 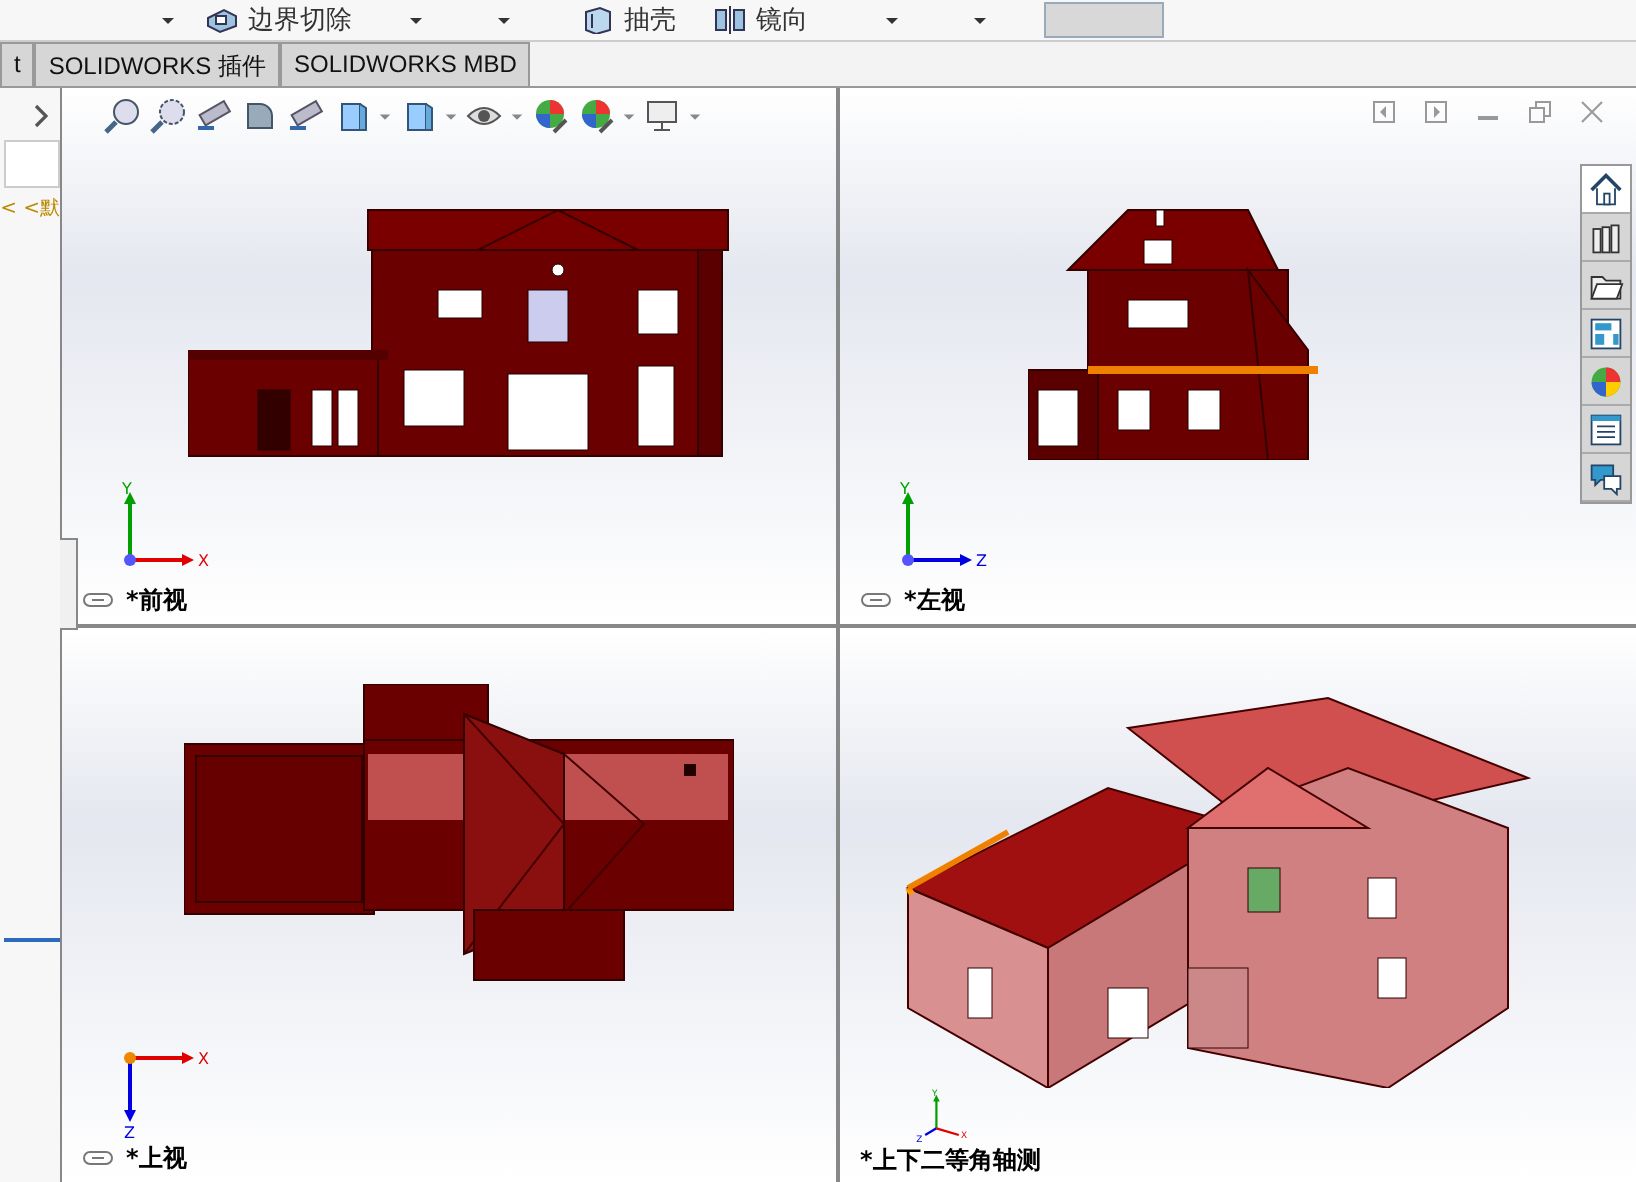 What do you see at coordinates (760, 20) in the screenshot?
I see `mirror-button: 镜向` at bounding box center [760, 20].